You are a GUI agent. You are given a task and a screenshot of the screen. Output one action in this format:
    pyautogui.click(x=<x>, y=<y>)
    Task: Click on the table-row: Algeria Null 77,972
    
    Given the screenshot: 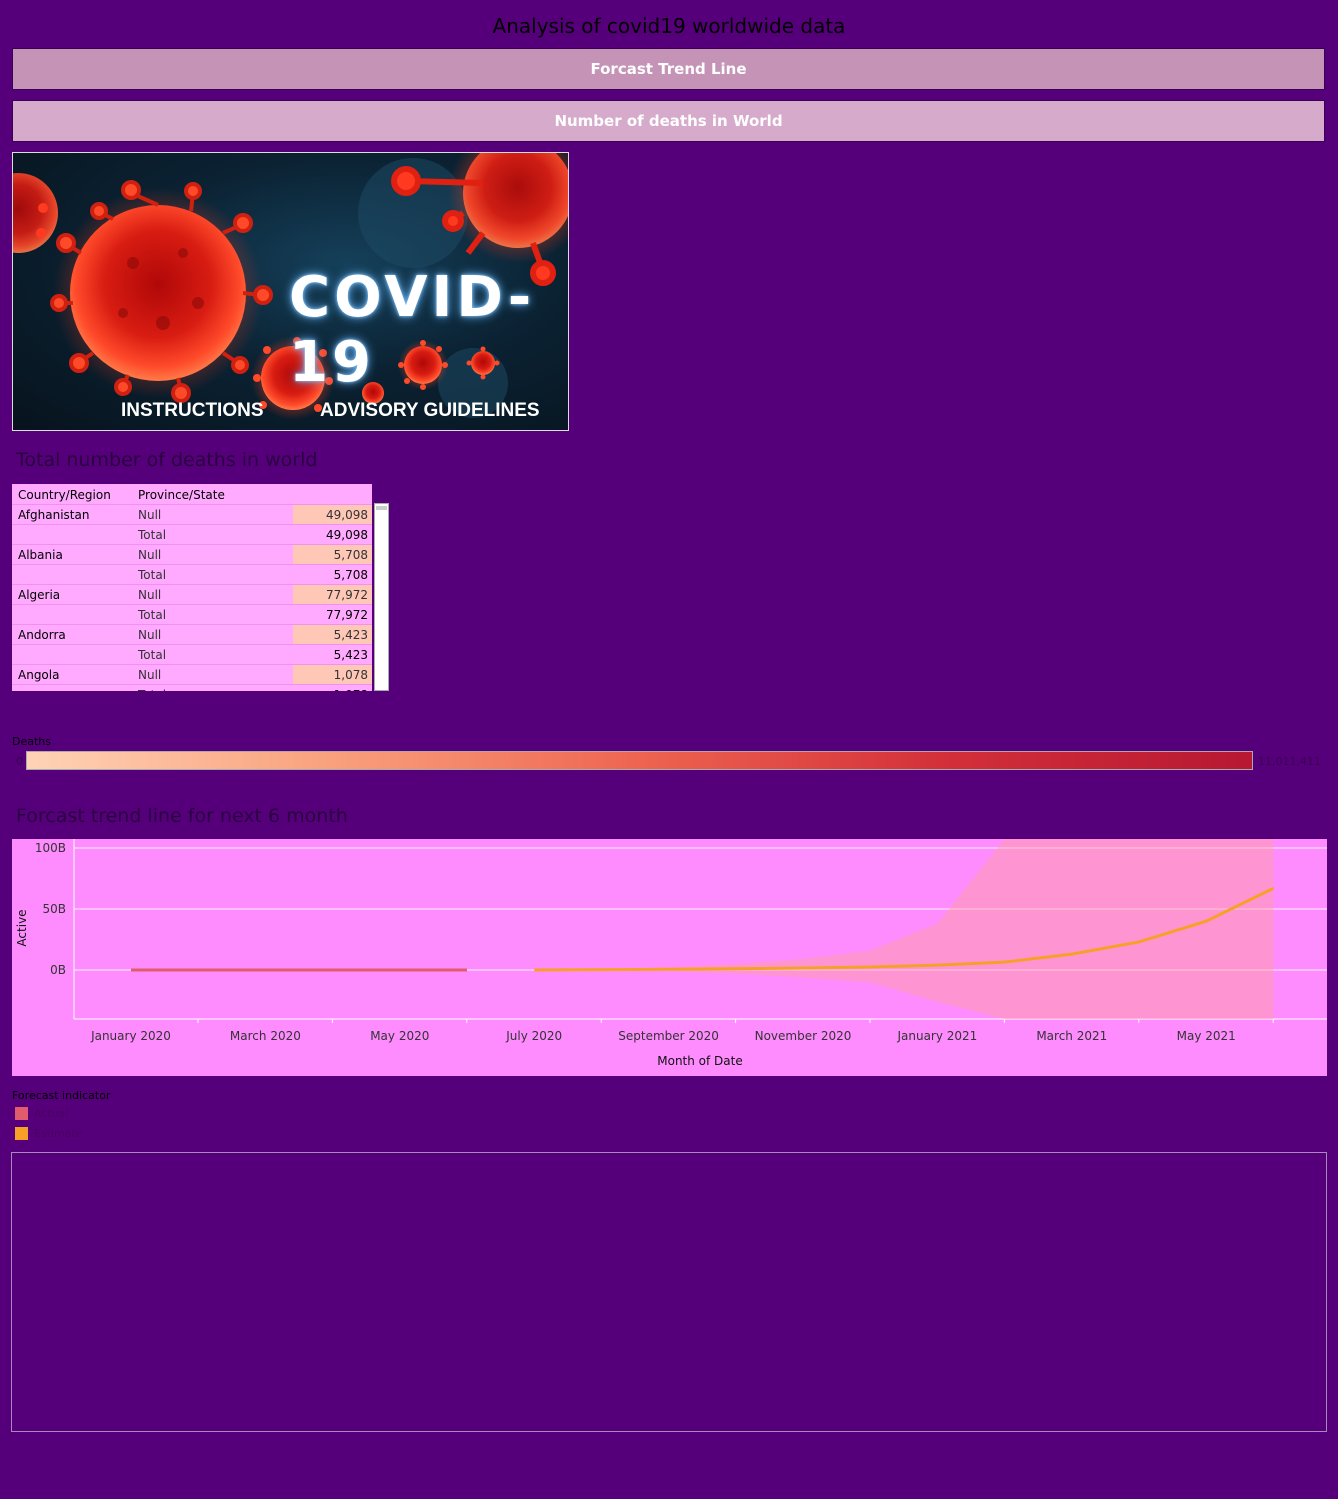 What is the action you would take?
    pyautogui.click(x=192, y=594)
    